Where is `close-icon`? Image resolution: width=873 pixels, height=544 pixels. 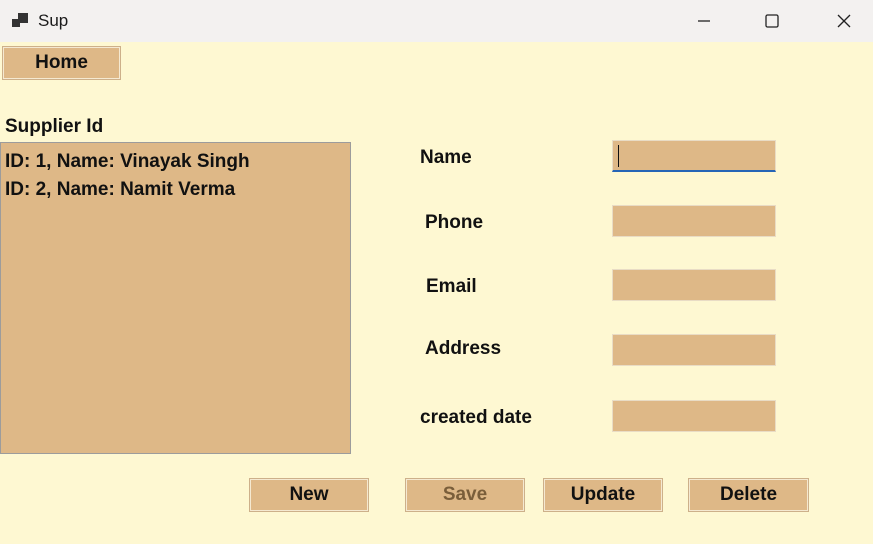 close-icon is located at coordinates (844, 21).